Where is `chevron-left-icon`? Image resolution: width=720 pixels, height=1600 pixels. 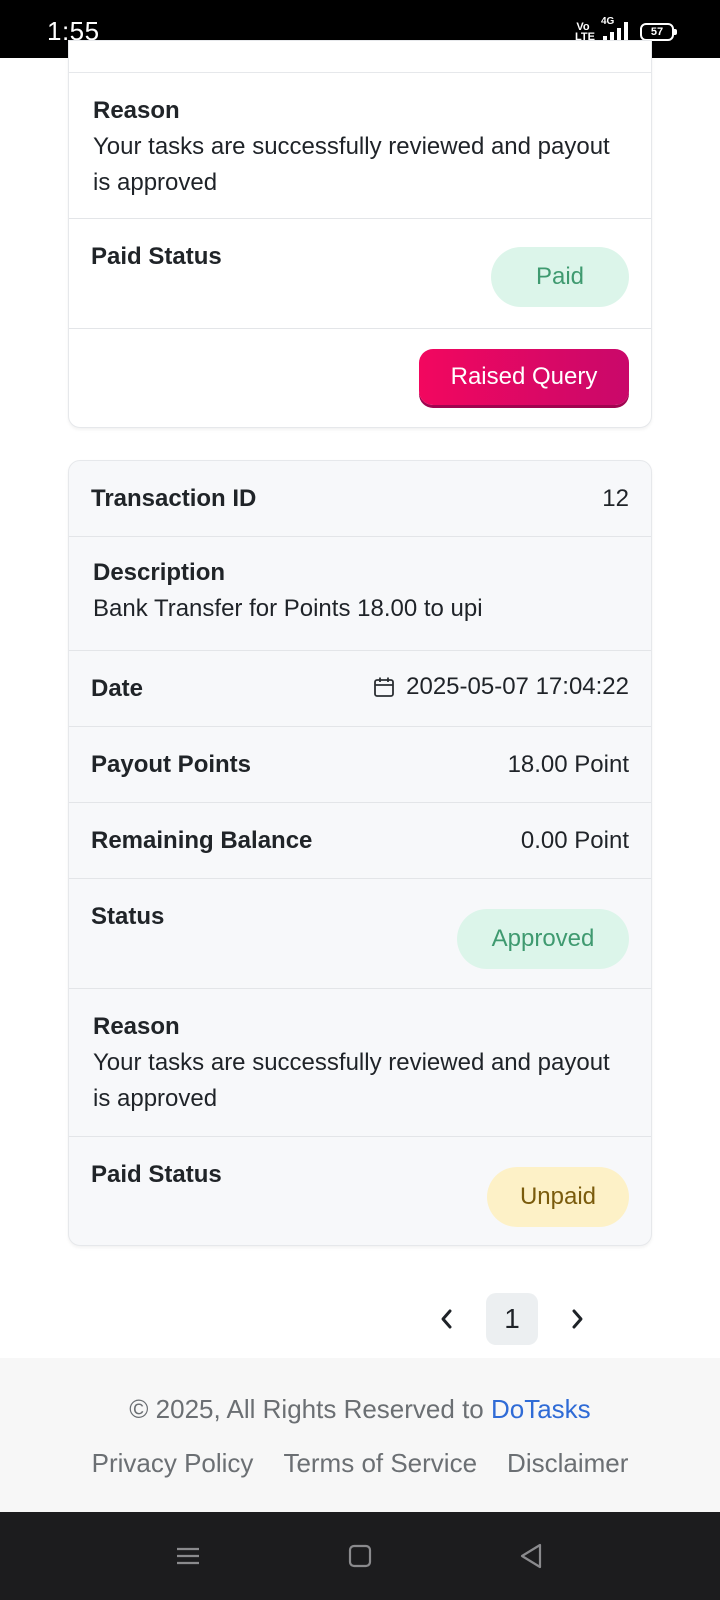 chevron-left-icon is located at coordinates (446, 1319).